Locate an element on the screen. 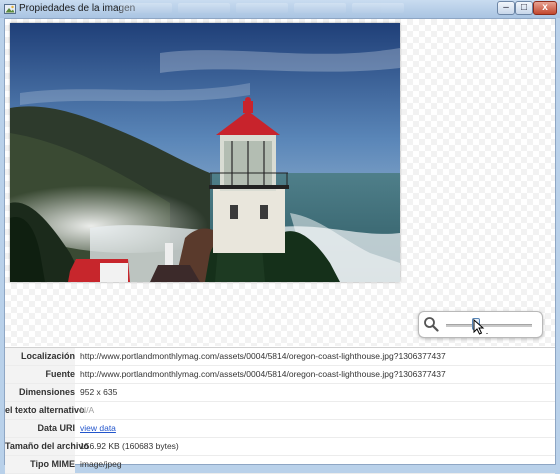 The height and width of the screenshot is (474, 560). maximize-button: □ is located at coordinates (524, 8).